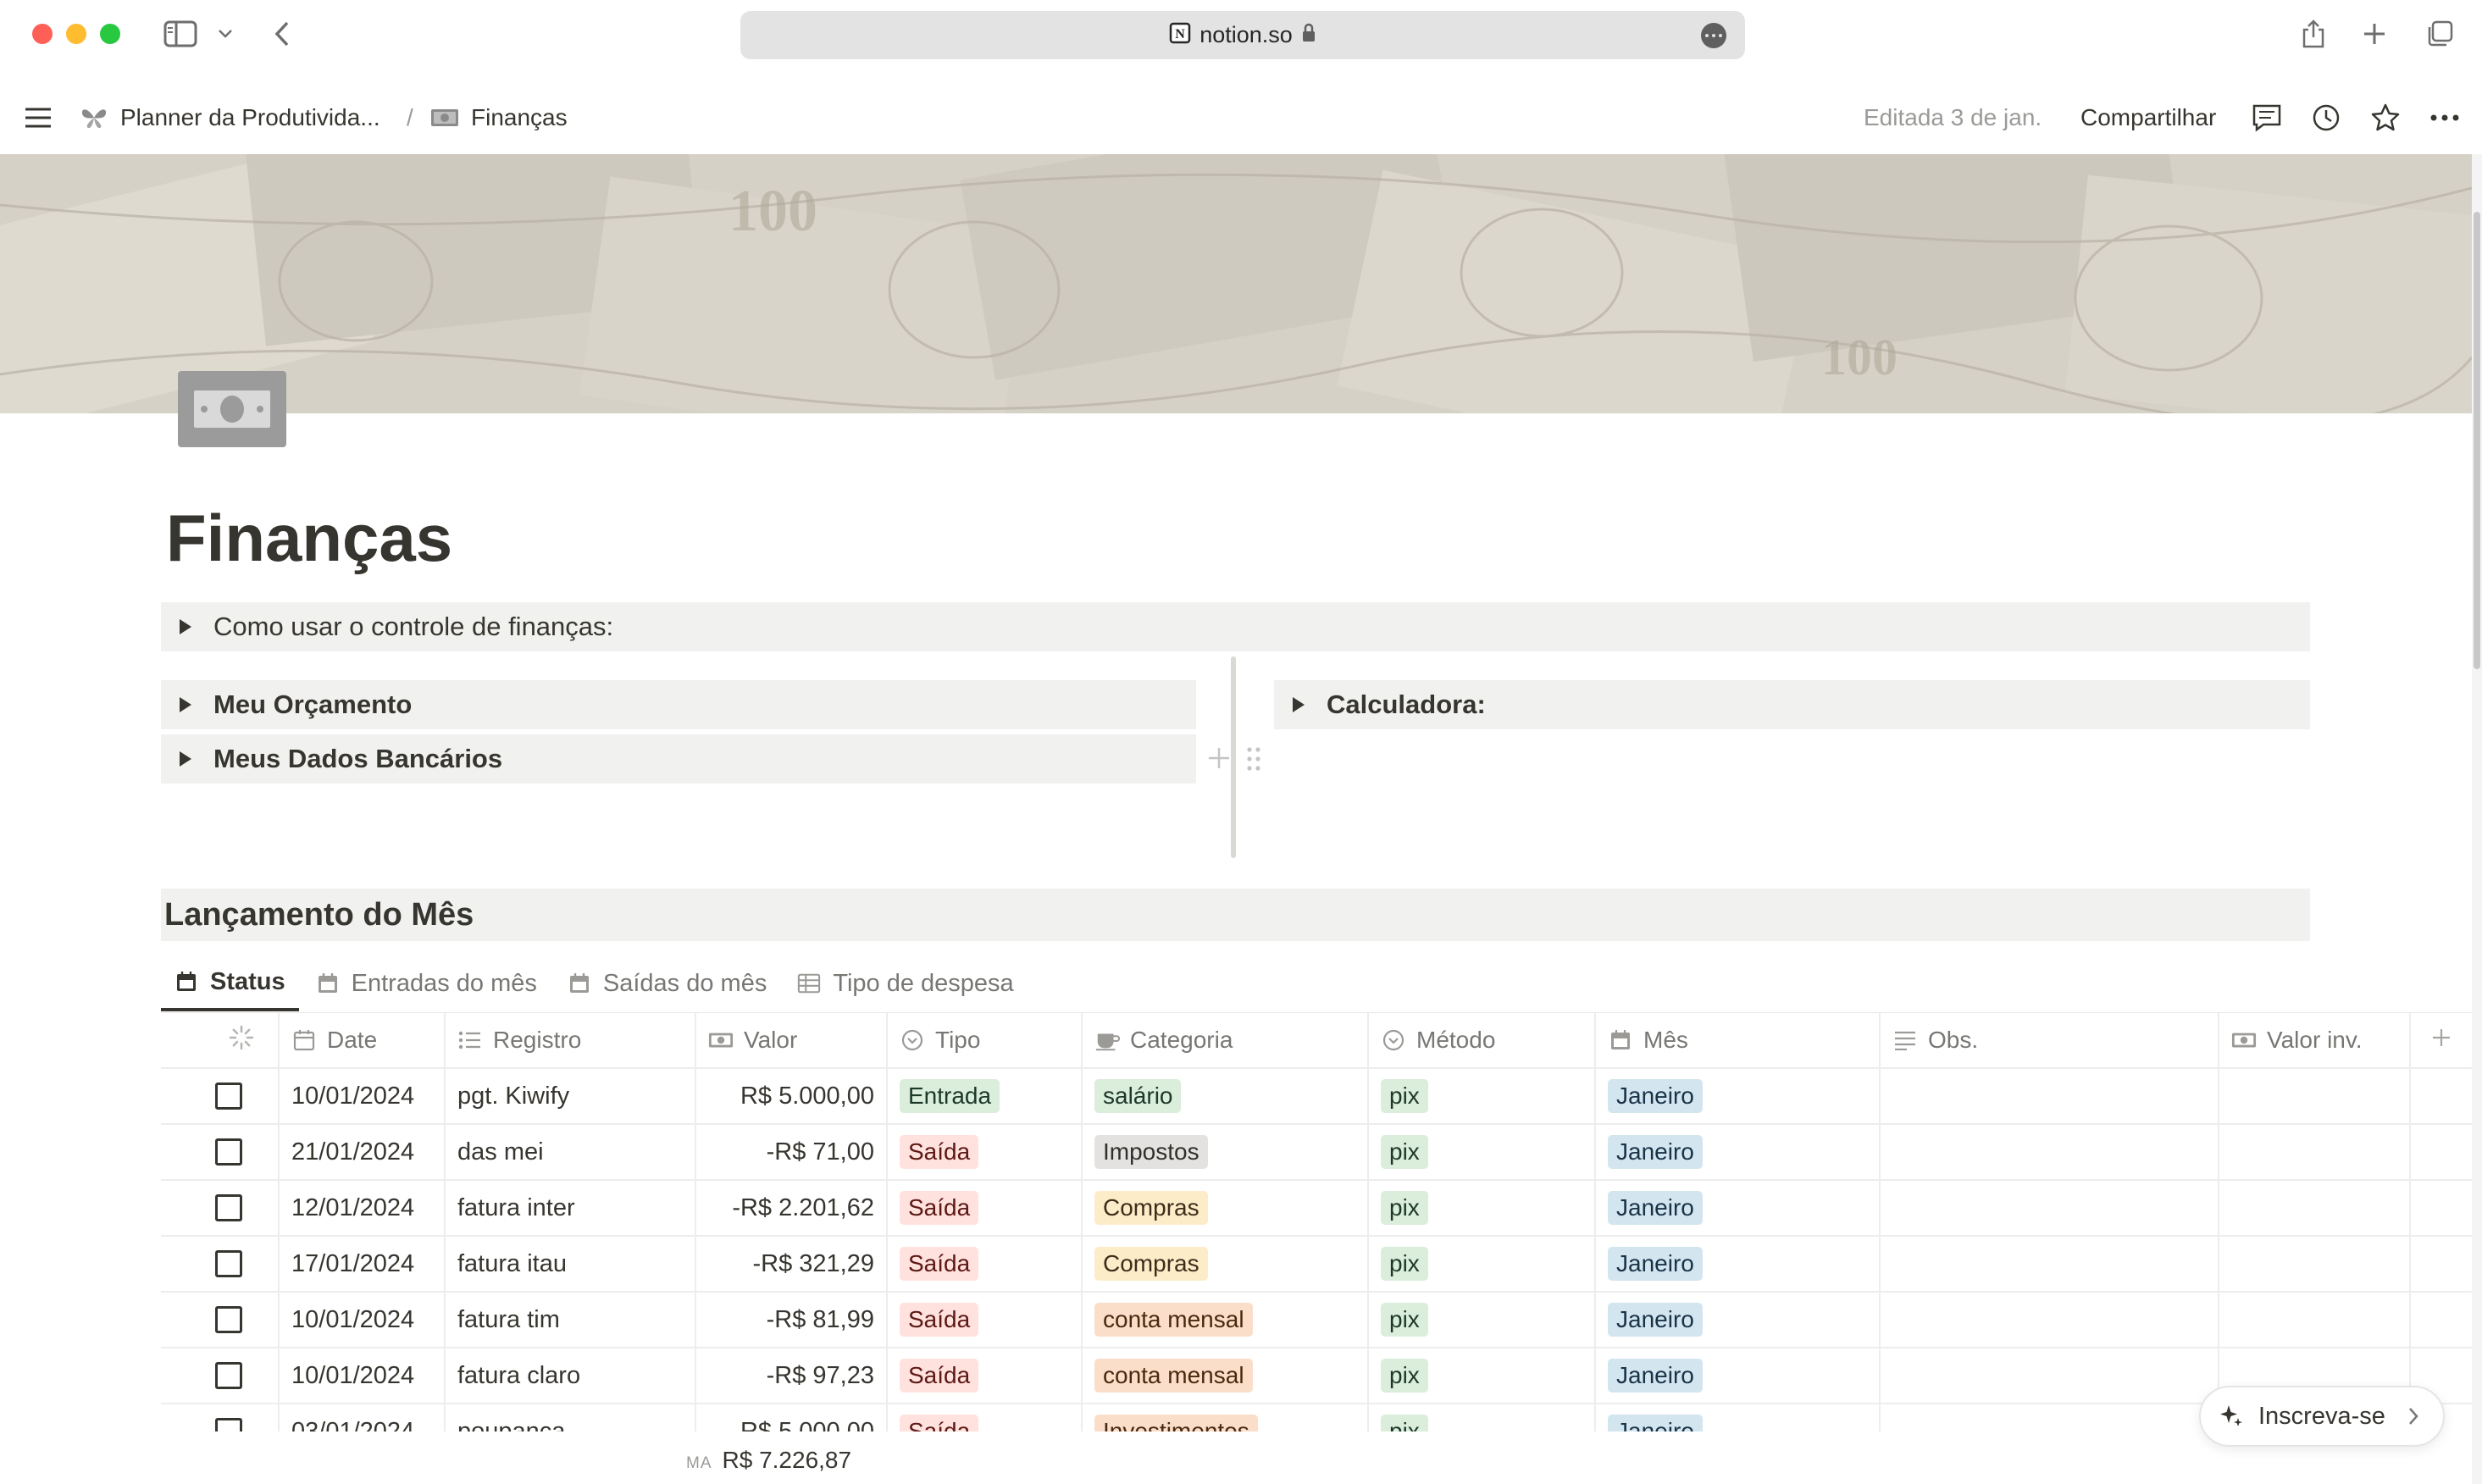  I want to click on tab-view-1: Entradas do mês, so click(426, 983).